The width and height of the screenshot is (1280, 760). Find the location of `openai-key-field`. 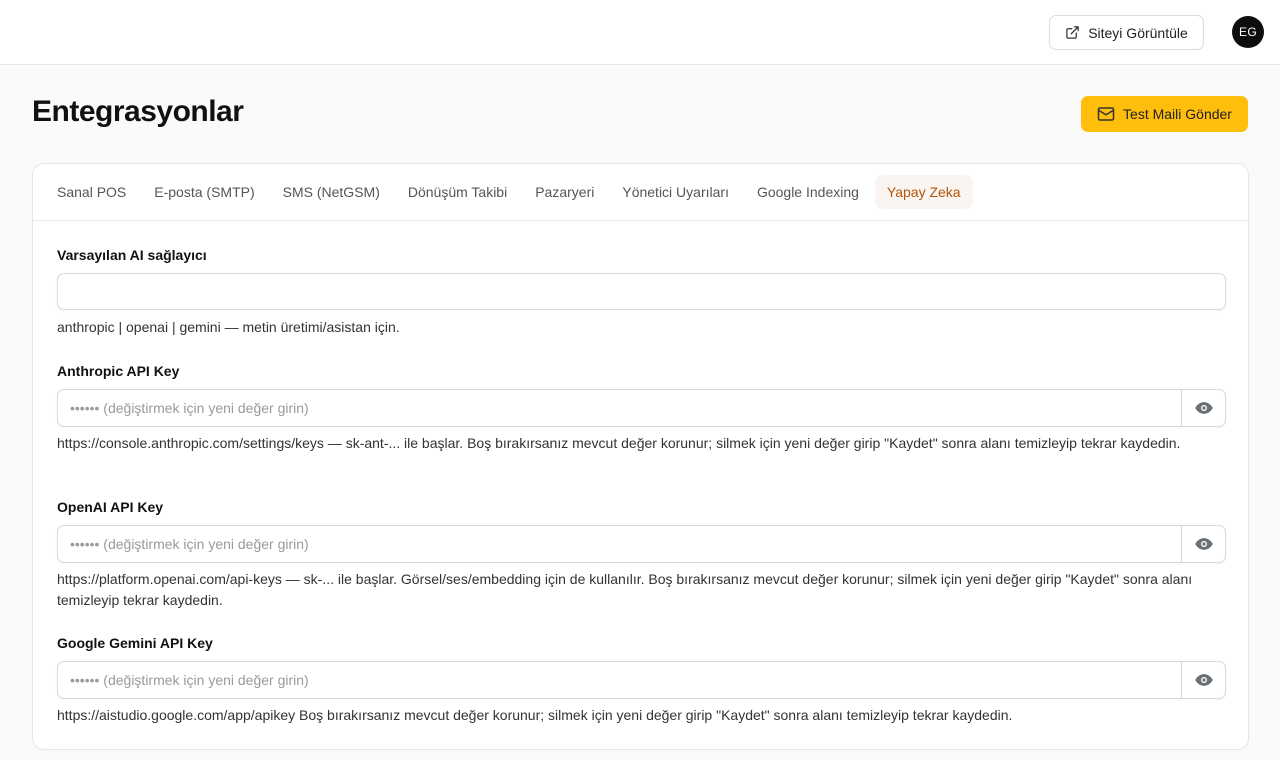

openai-key-field is located at coordinates (641, 544).